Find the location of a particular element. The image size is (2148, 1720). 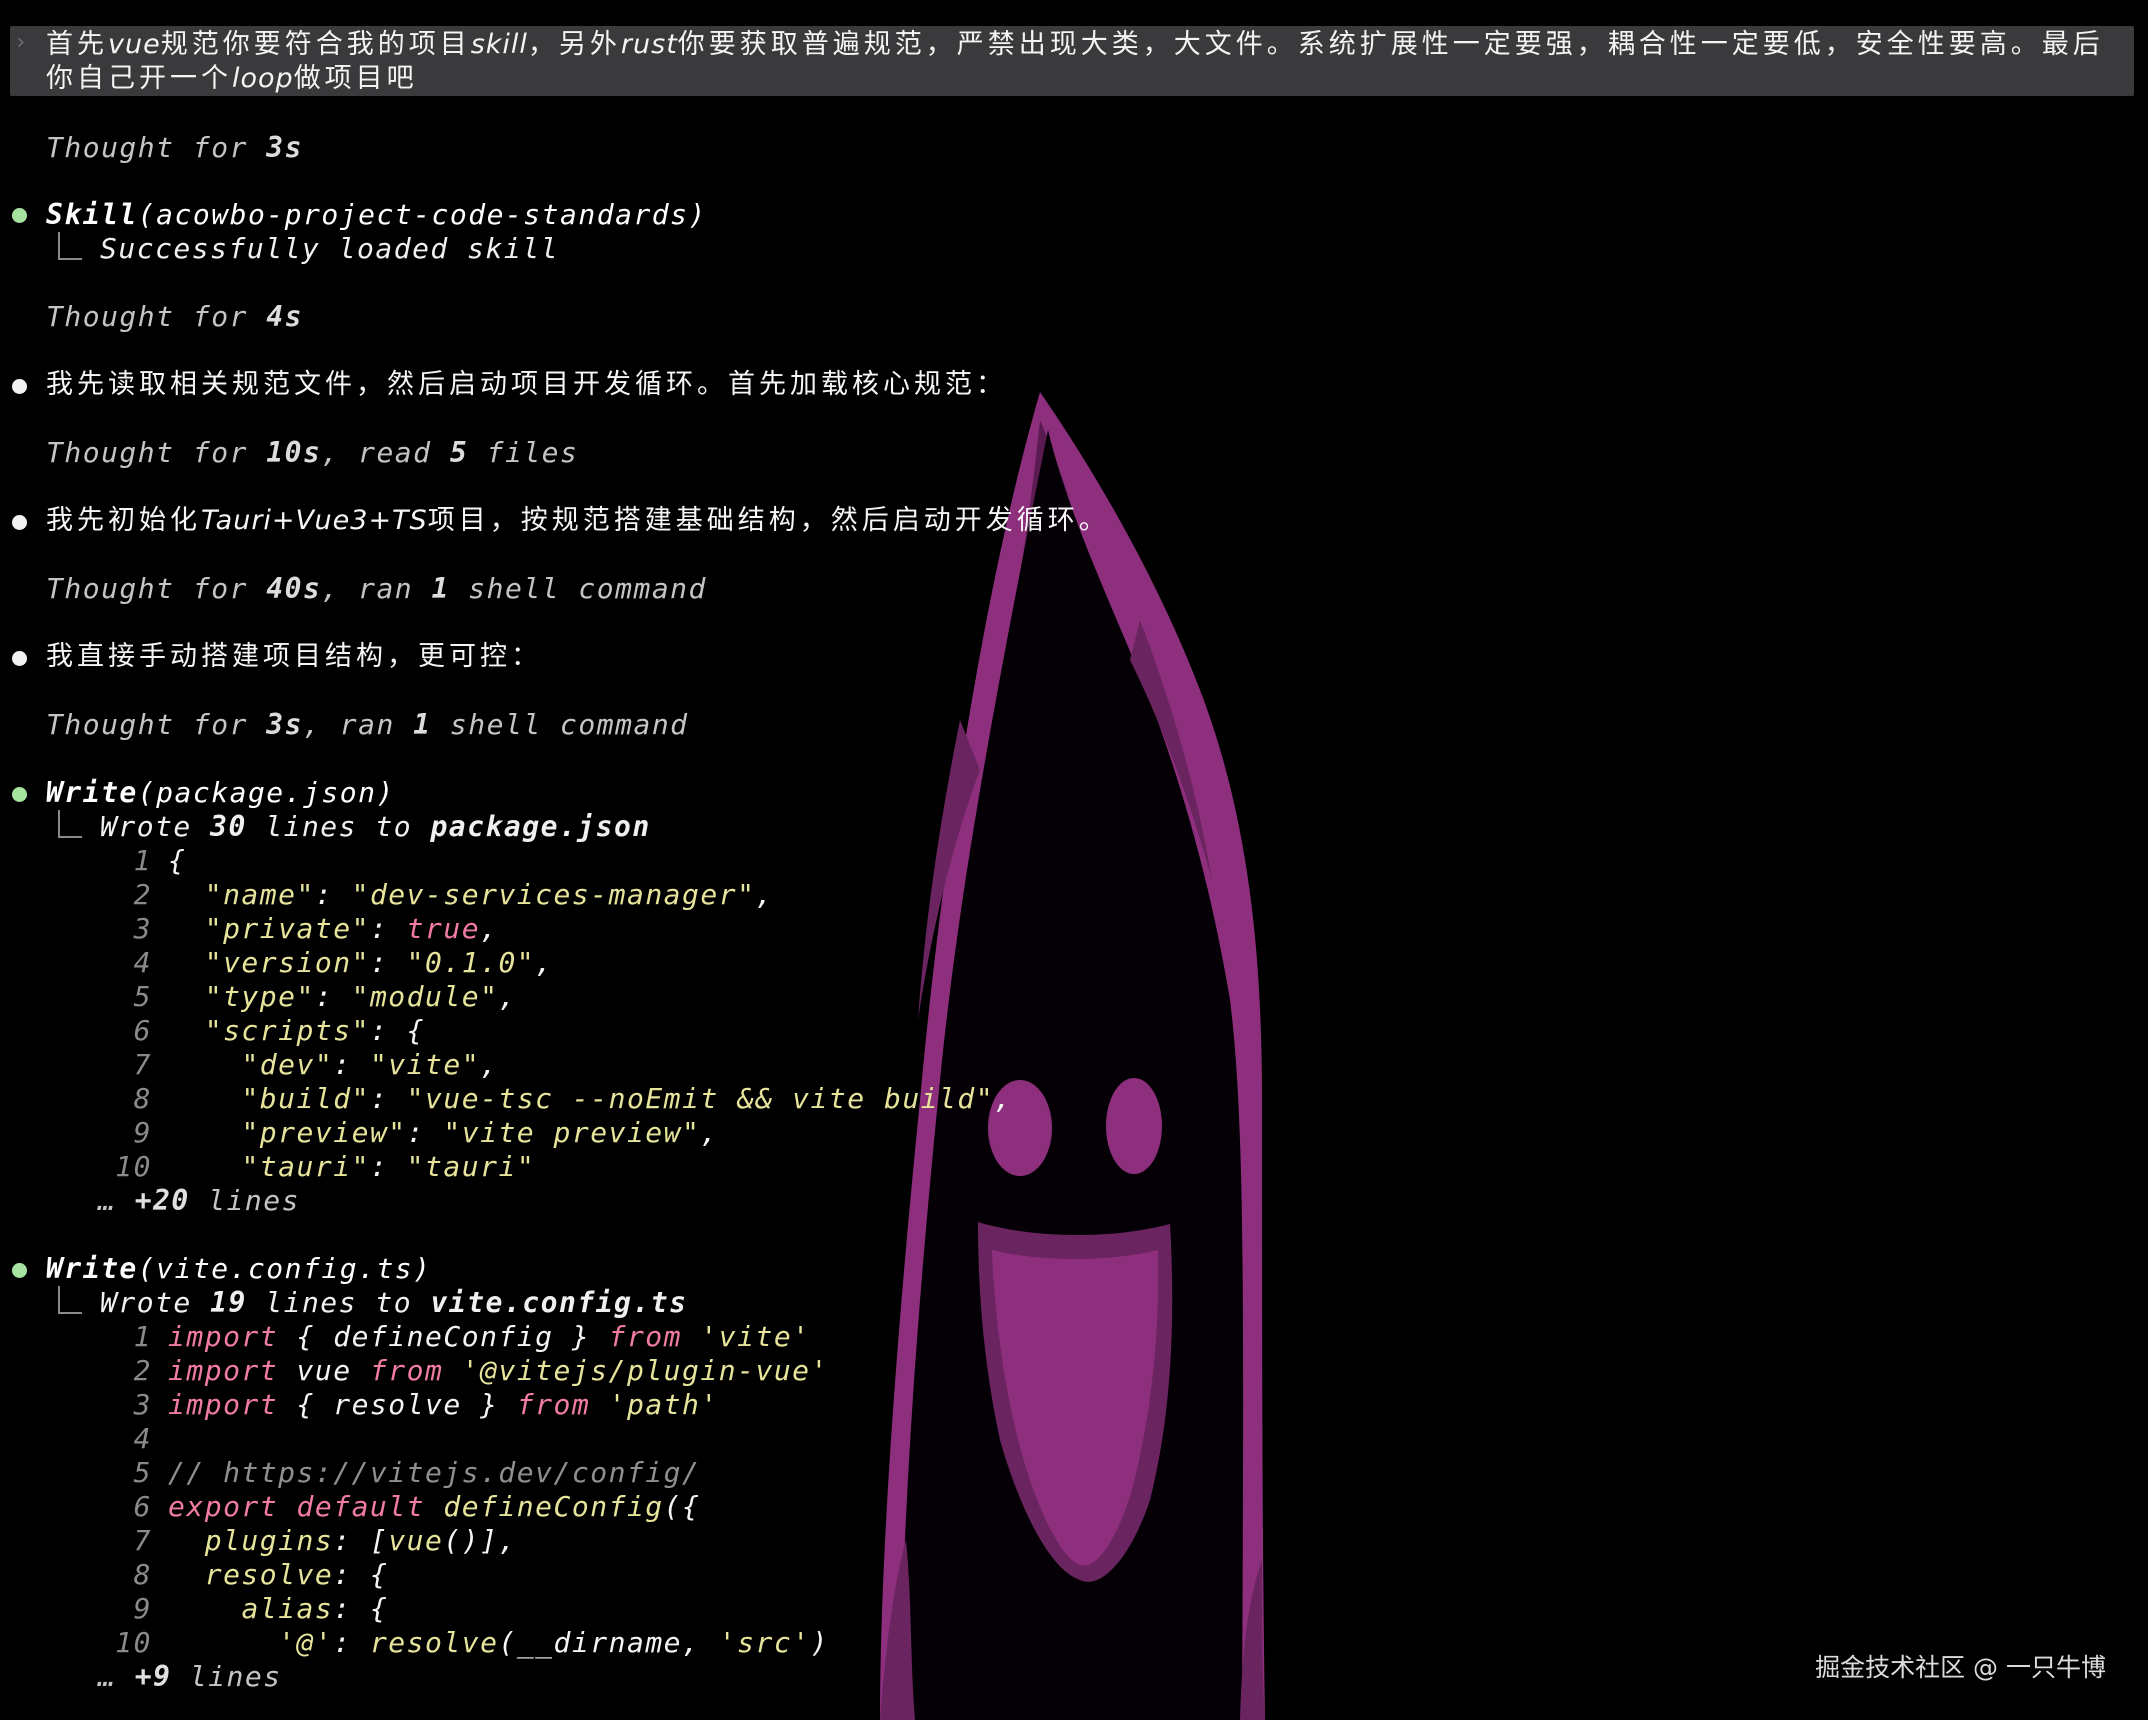

code-line: 7 plugins: [vue()], is located at coordinates (325, 1540).